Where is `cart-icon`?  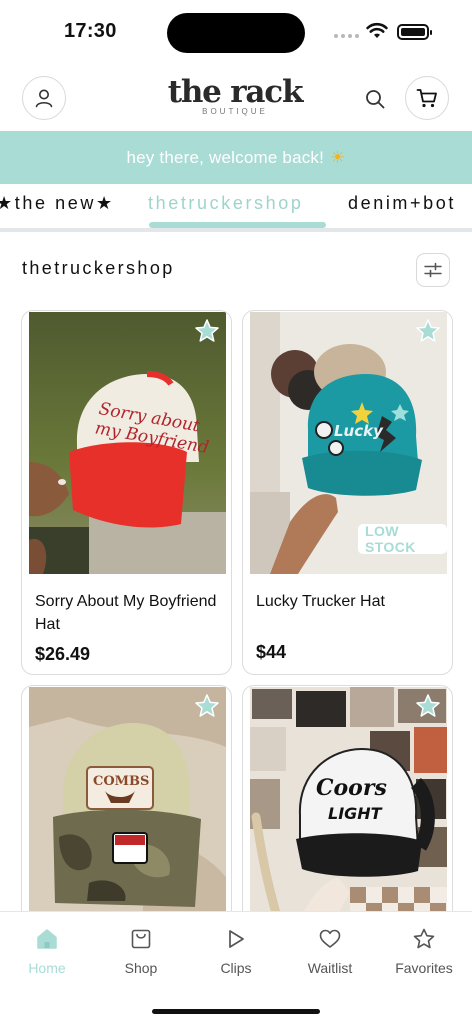
cart-icon is located at coordinates (426, 98).